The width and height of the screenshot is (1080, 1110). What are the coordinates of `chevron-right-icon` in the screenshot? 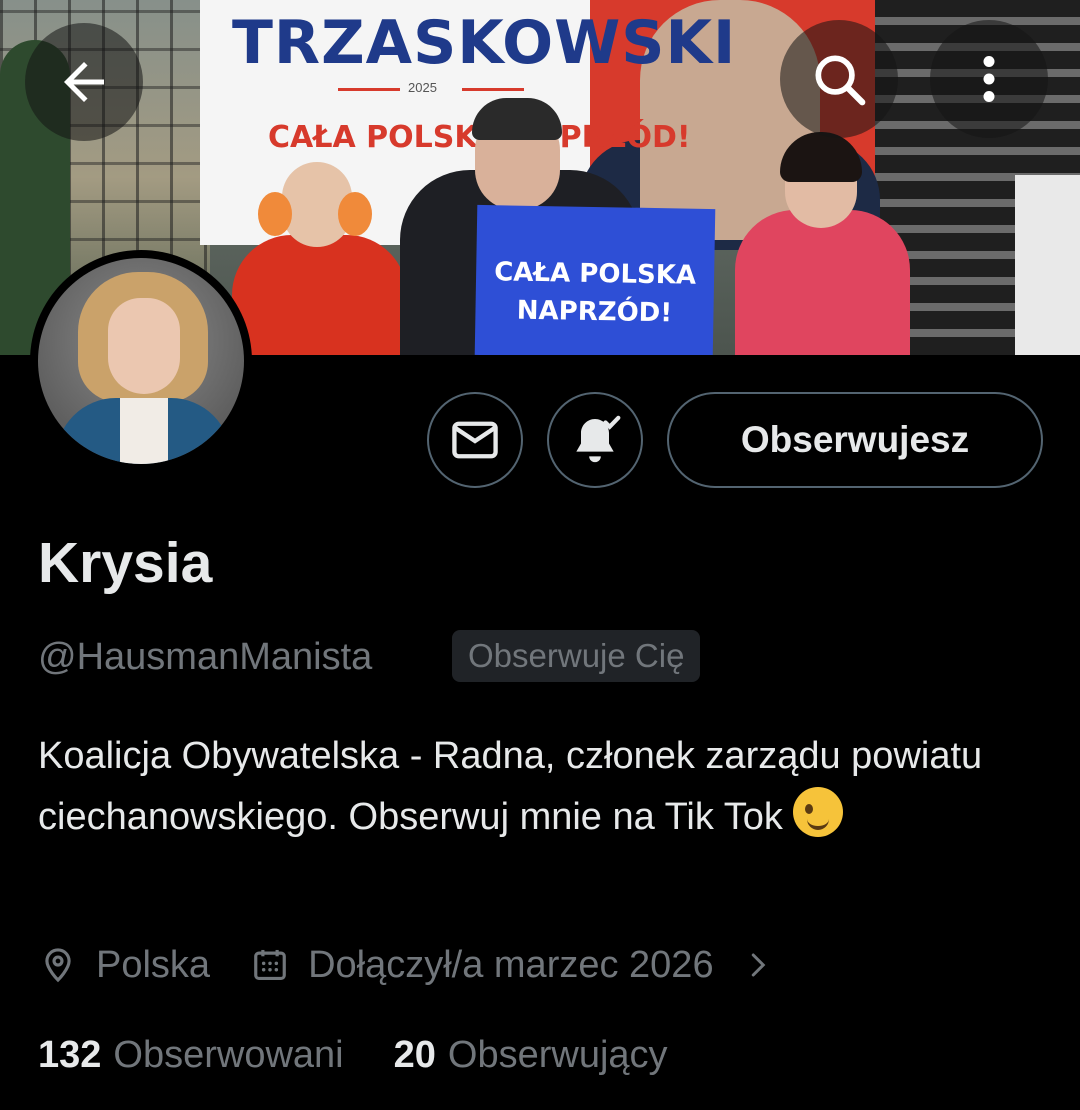 It's located at (757, 965).